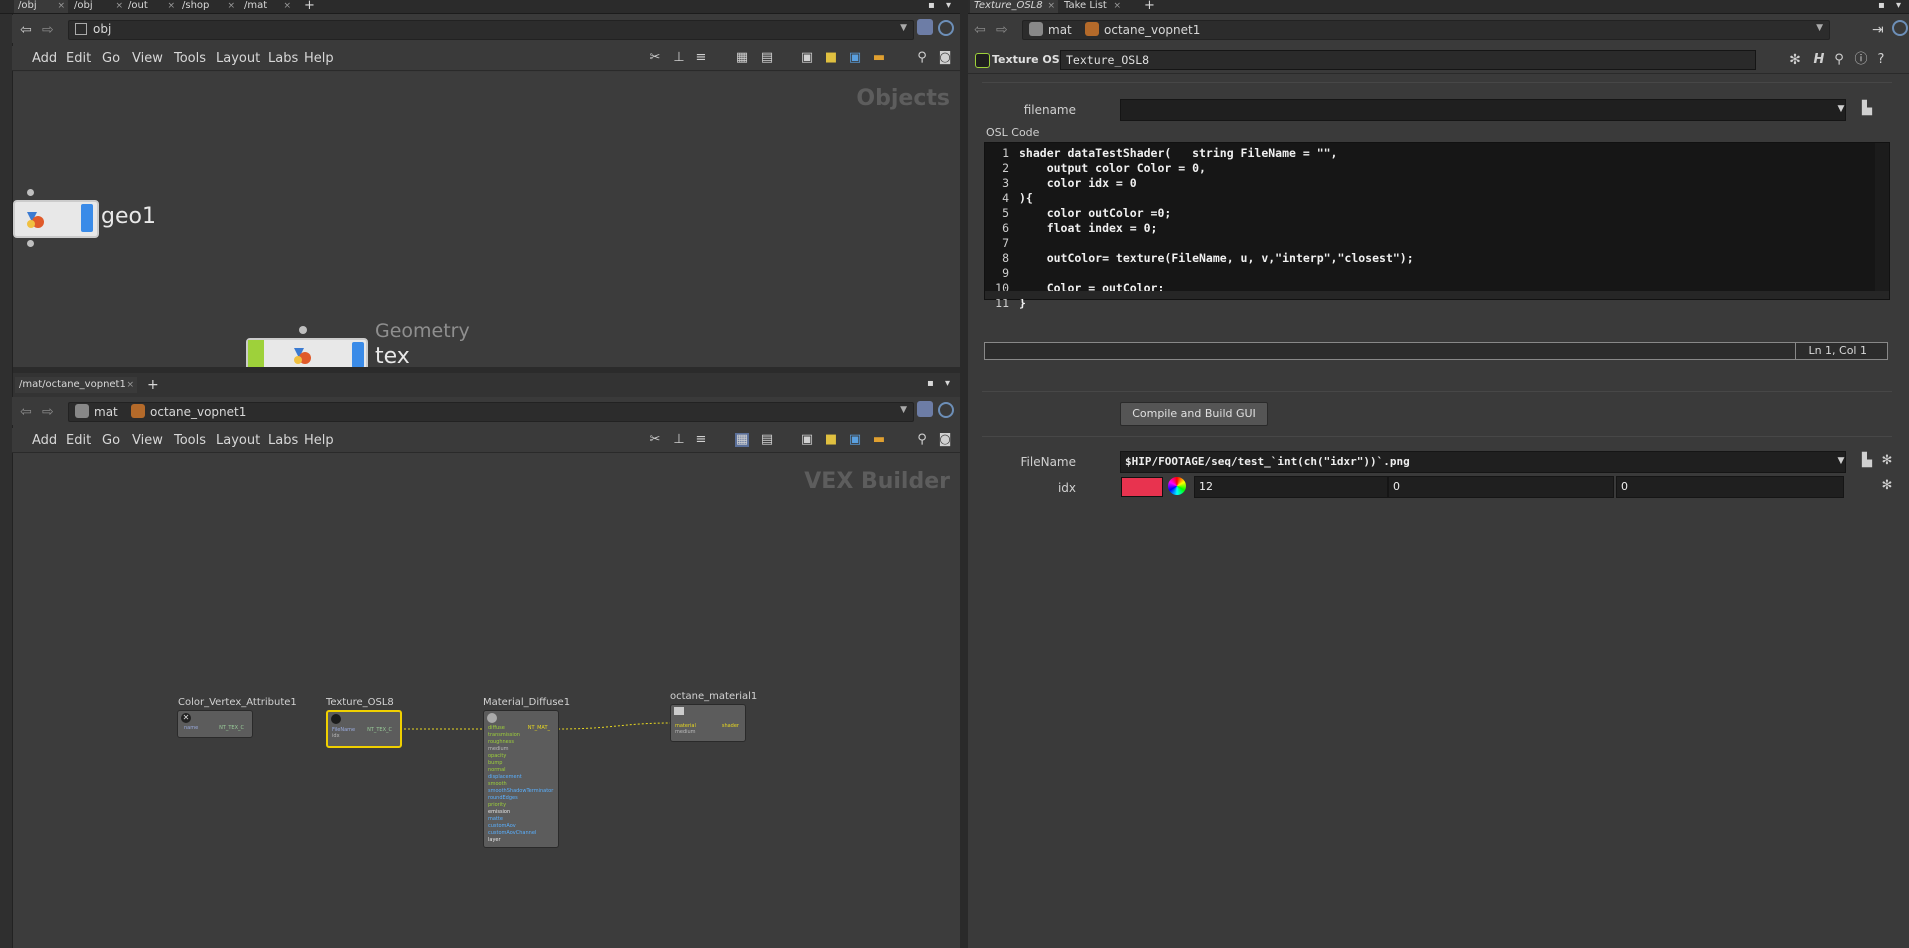 The width and height of the screenshot is (1909, 948). Describe the element at coordinates (44, 440) in the screenshot. I see `menu-add: Add` at that location.